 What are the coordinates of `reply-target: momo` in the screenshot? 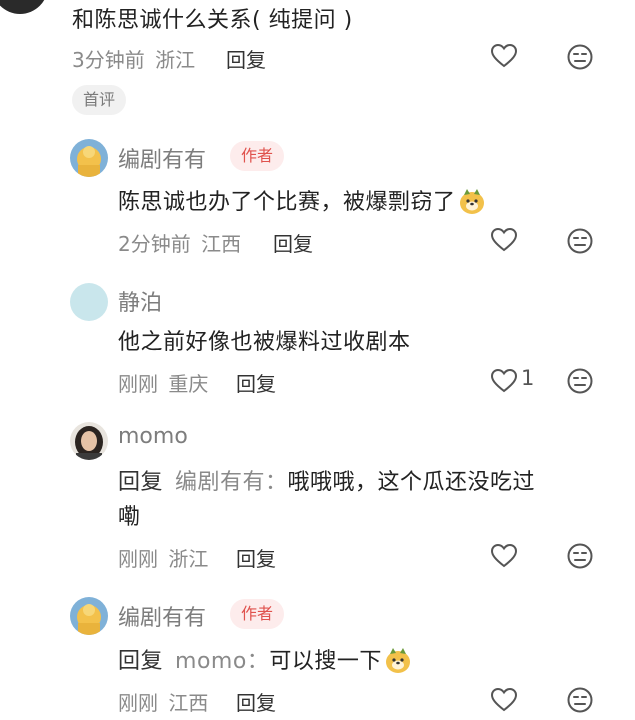 It's located at (211, 661).